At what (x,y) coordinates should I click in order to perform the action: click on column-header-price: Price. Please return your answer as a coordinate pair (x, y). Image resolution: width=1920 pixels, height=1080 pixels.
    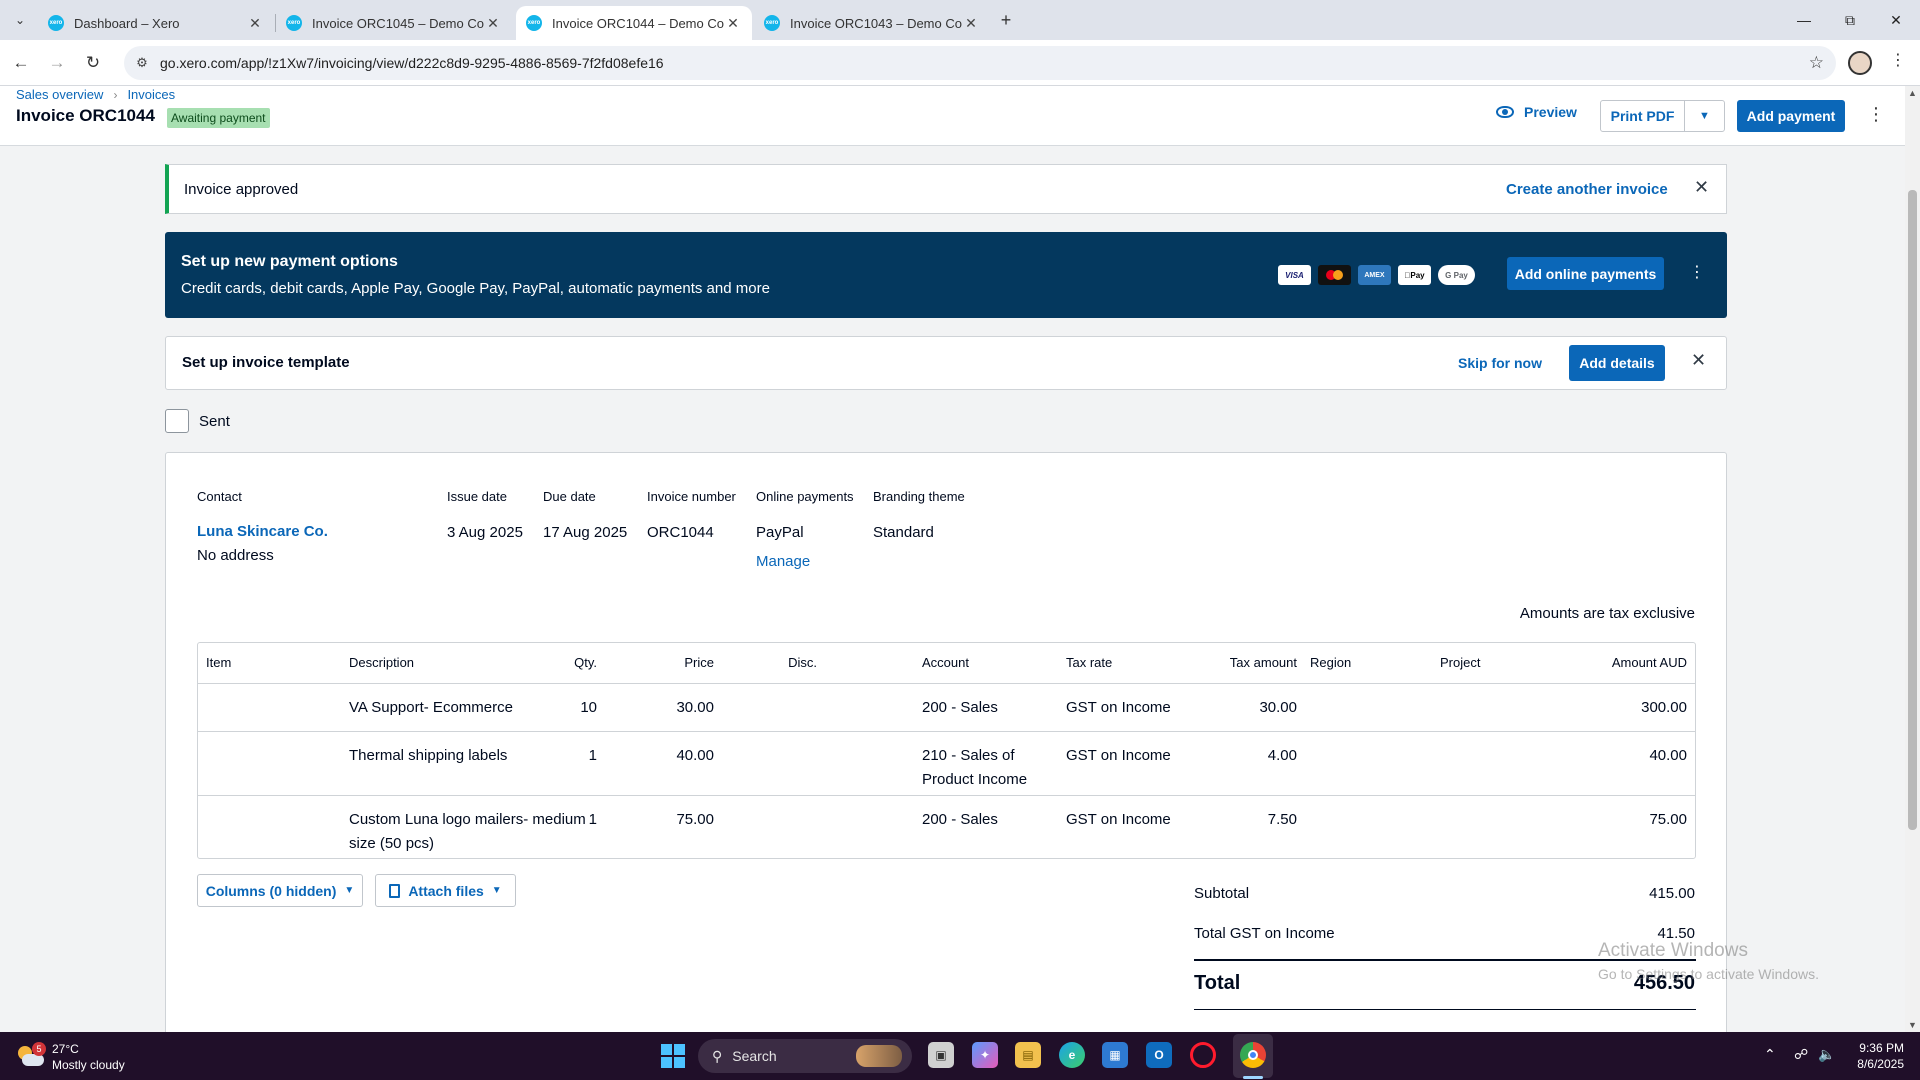
    Looking at the image, I should click on (699, 662).